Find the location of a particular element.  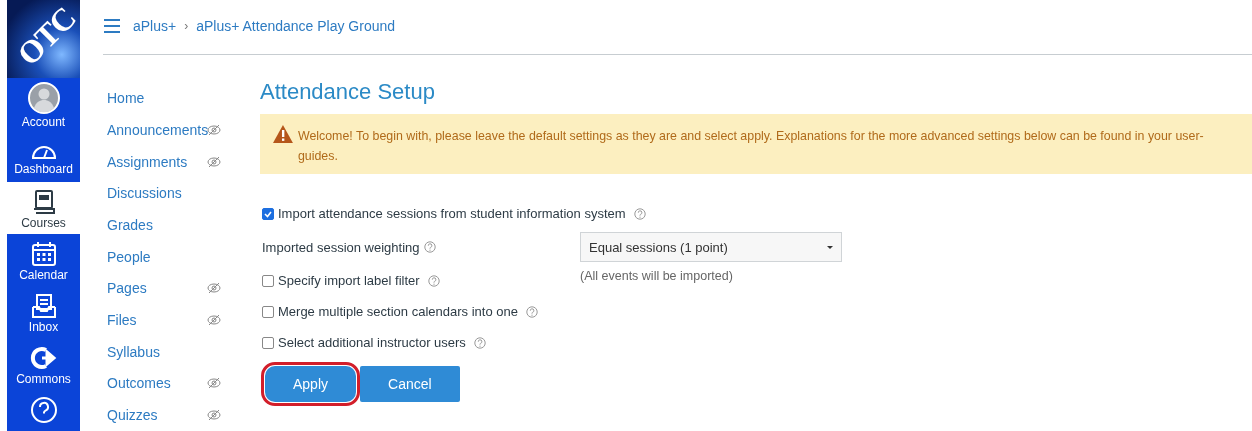

course-nav-link: People is located at coordinates (157, 256).